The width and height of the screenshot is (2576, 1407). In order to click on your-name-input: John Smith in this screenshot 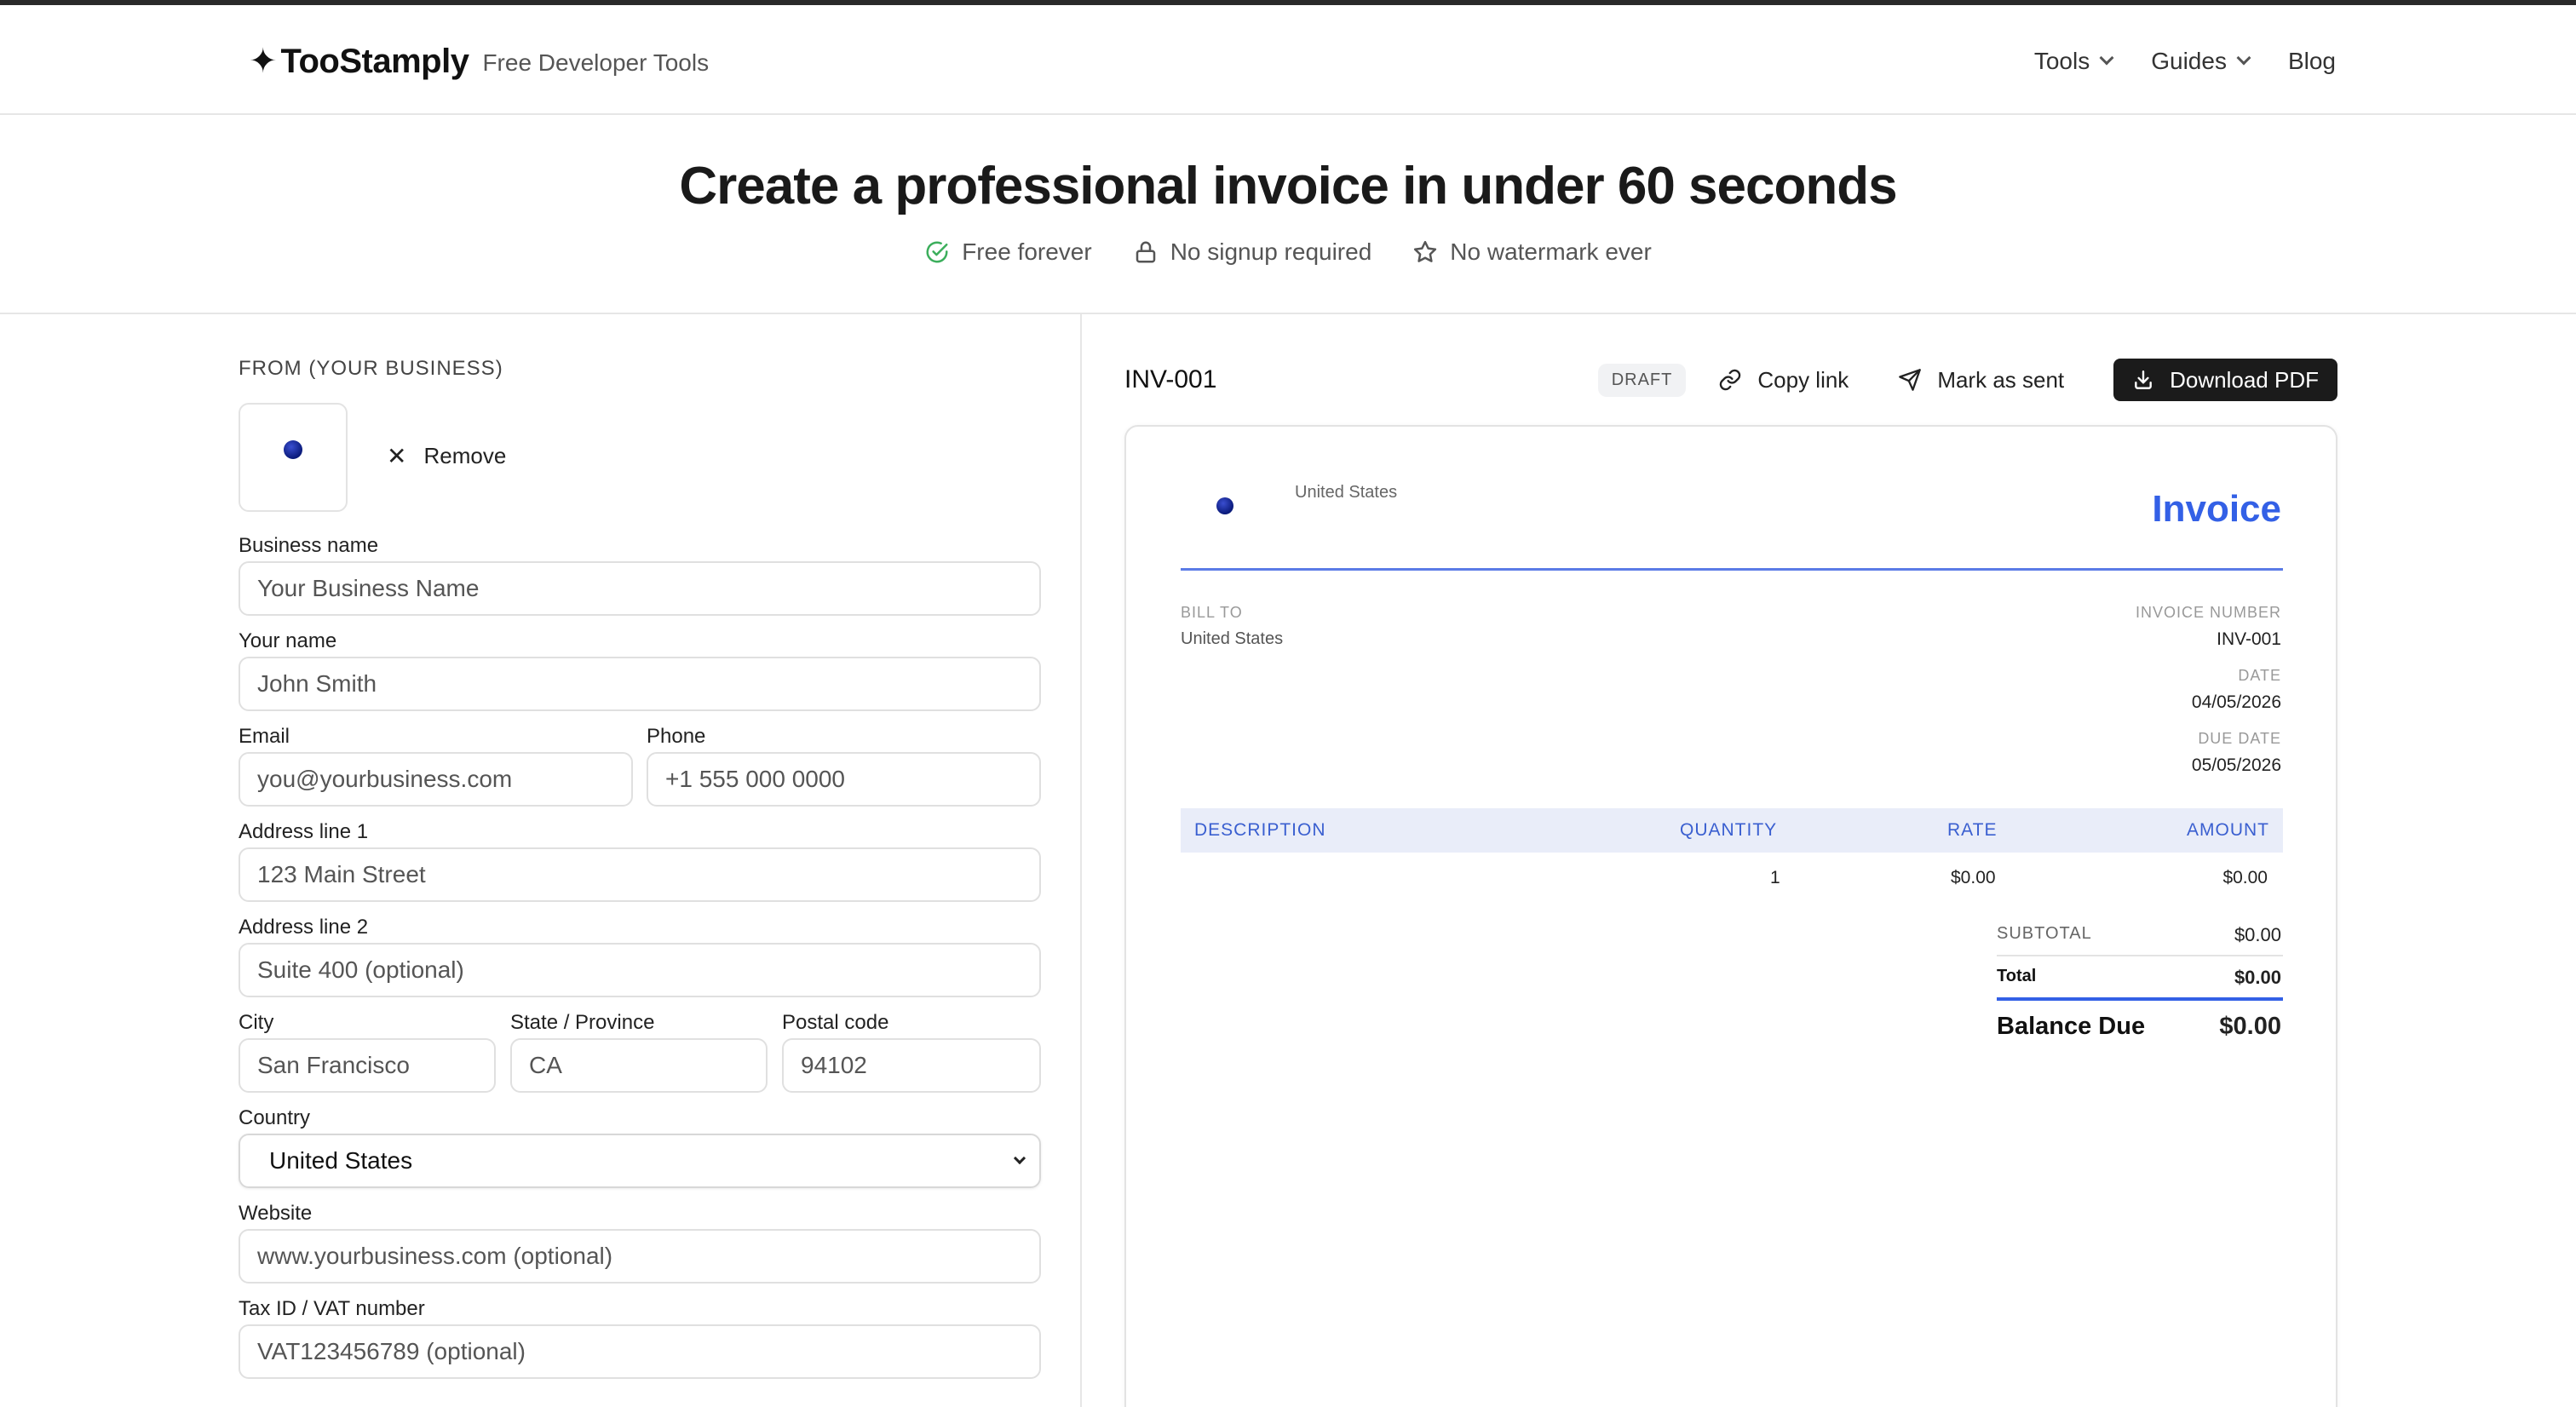, I will do `click(640, 684)`.